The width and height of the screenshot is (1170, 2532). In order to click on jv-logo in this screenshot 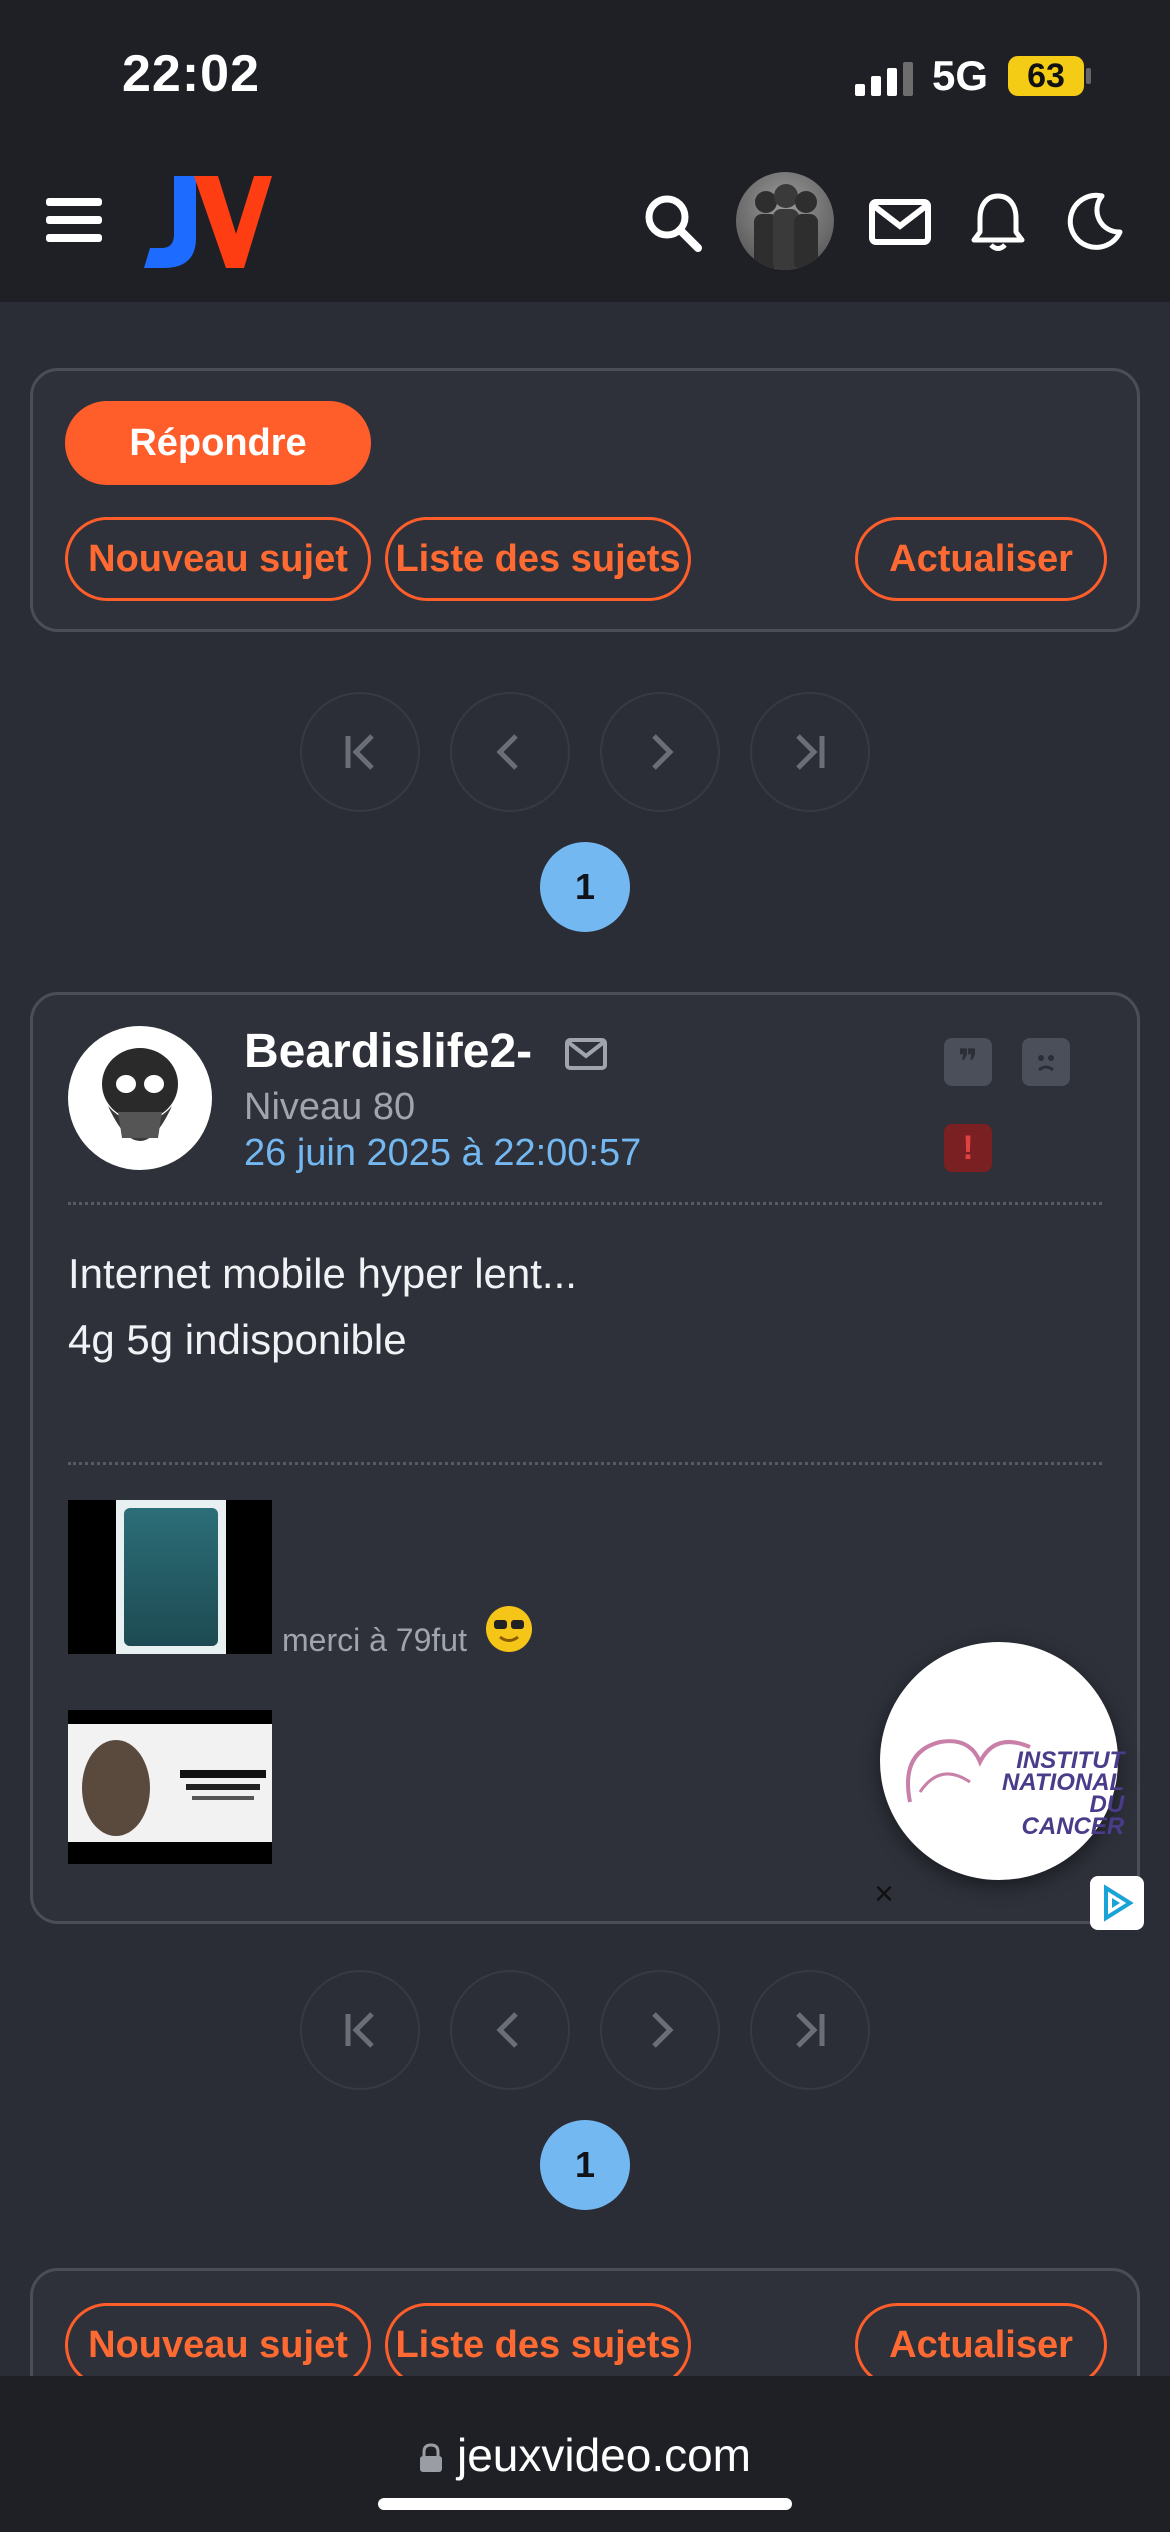, I will do `click(208, 222)`.